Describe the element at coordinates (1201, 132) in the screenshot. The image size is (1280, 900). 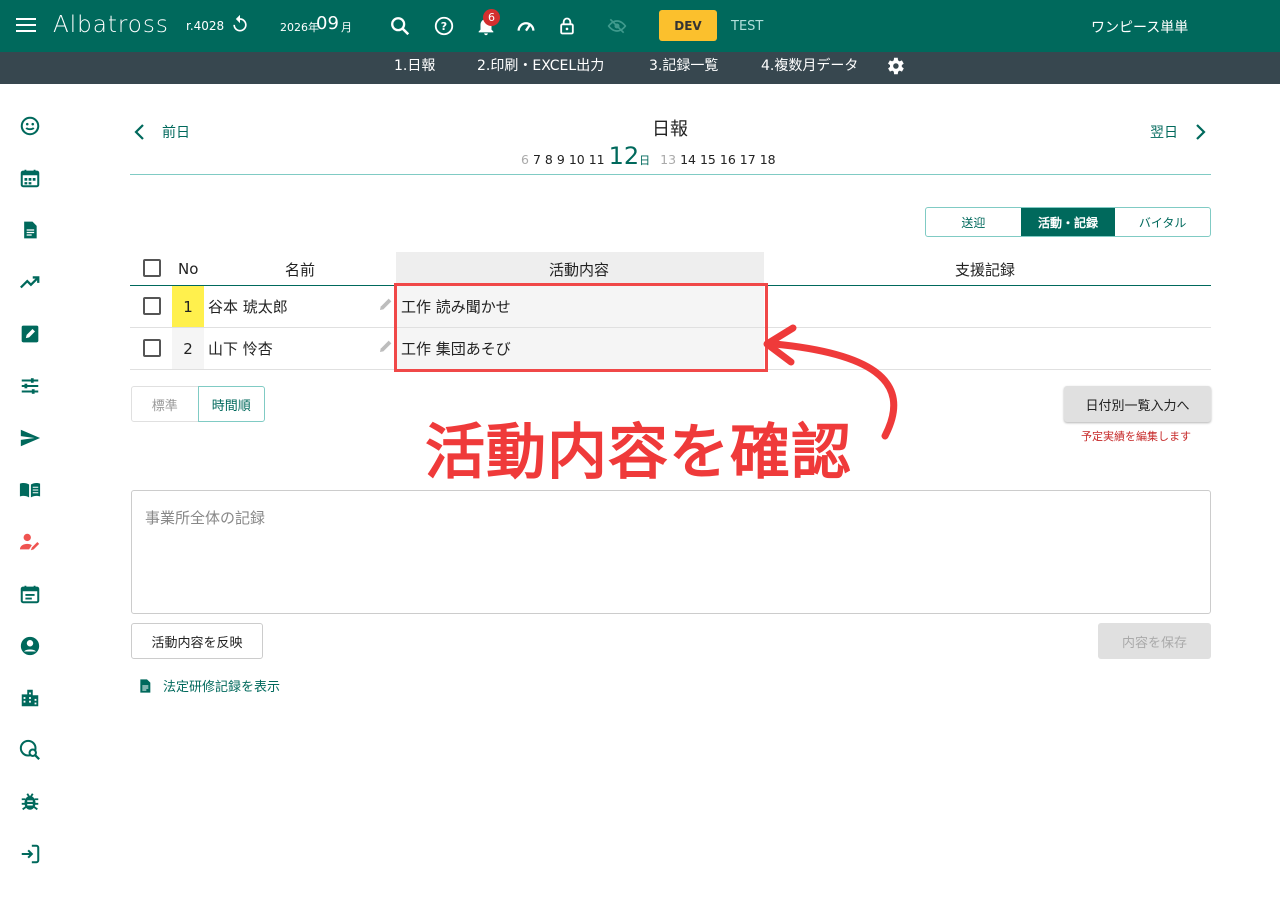
I see `chevron-right-icon` at that location.